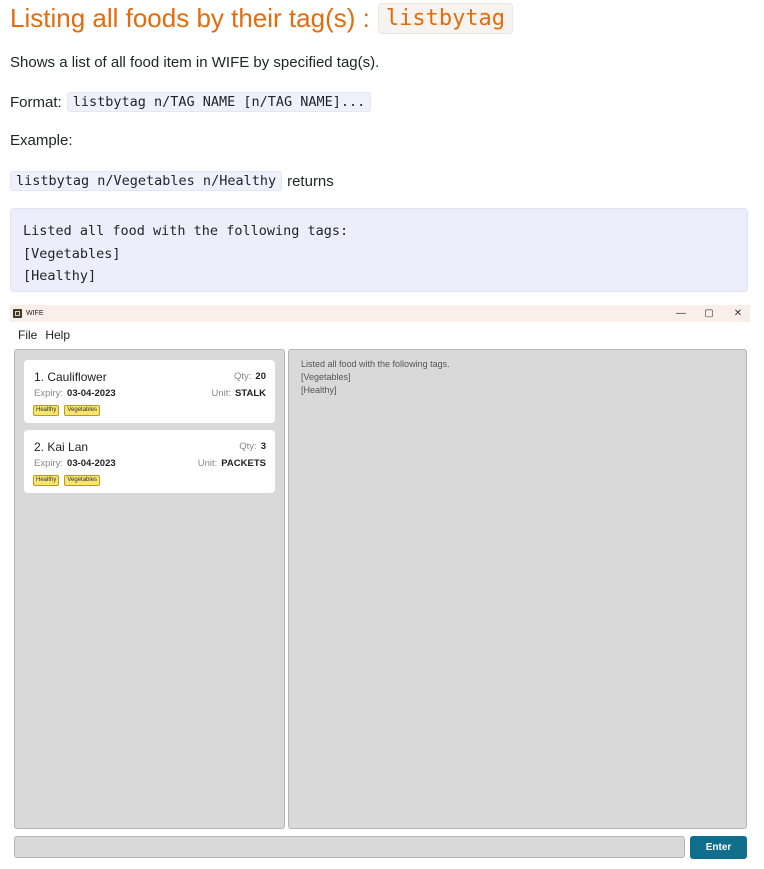 This screenshot has width=764, height=869. Describe the element at coordinates (445, 18) in the screenshot. I see `heading-command-code: listbytag` at that location.